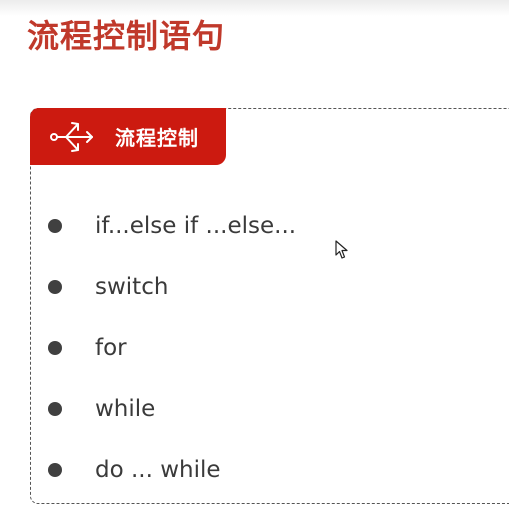 The width and height of the screenshot is (509, 520). Describe the element at coordinates (157, 138) in the screenshot. I see `section-label: 流程控制` at that location.